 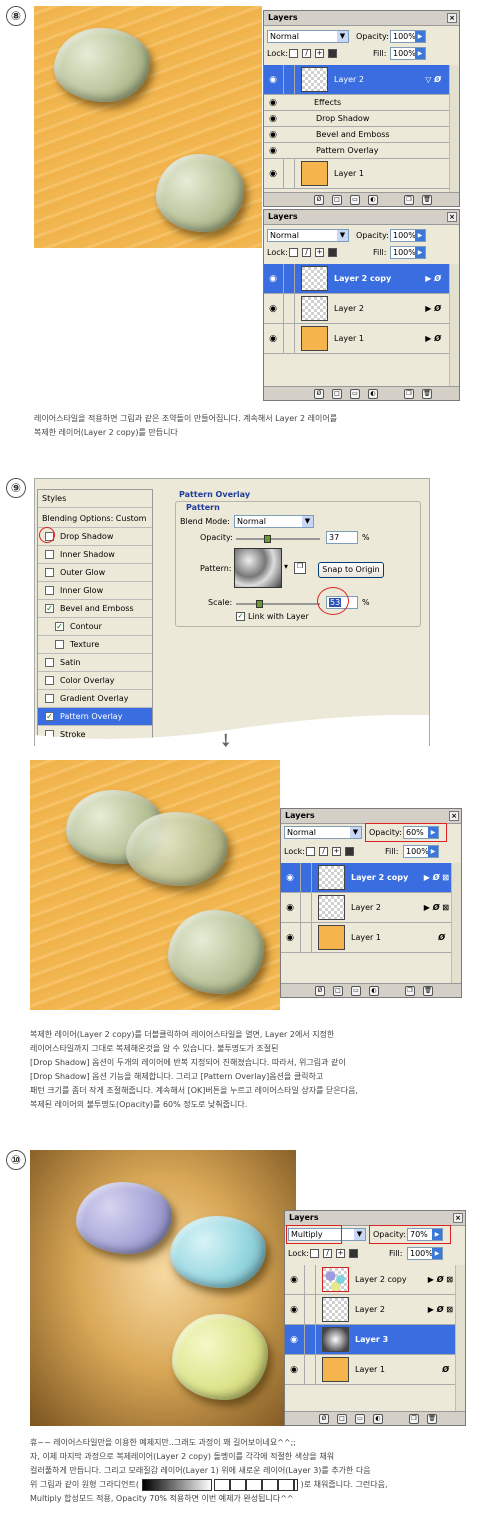 What do you see at coordinates (95, 627) in the screenshot?
I see `style-contour: ✓ Contour` at bounding box center [95, 627].